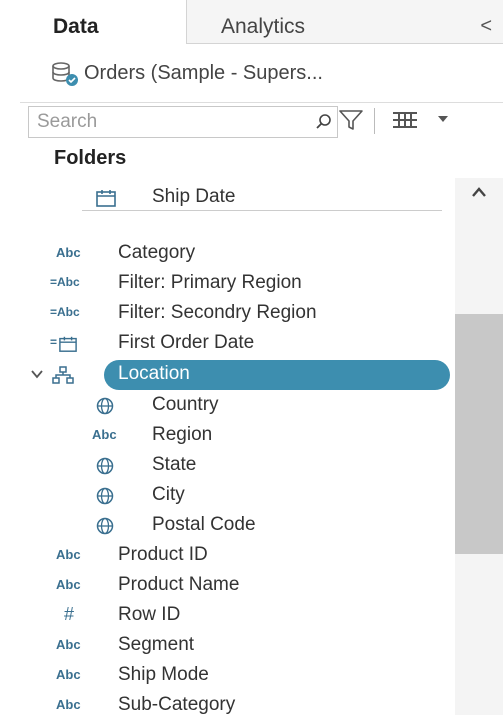  I want to click on field-label: Ship Mode, so click(163, 674).